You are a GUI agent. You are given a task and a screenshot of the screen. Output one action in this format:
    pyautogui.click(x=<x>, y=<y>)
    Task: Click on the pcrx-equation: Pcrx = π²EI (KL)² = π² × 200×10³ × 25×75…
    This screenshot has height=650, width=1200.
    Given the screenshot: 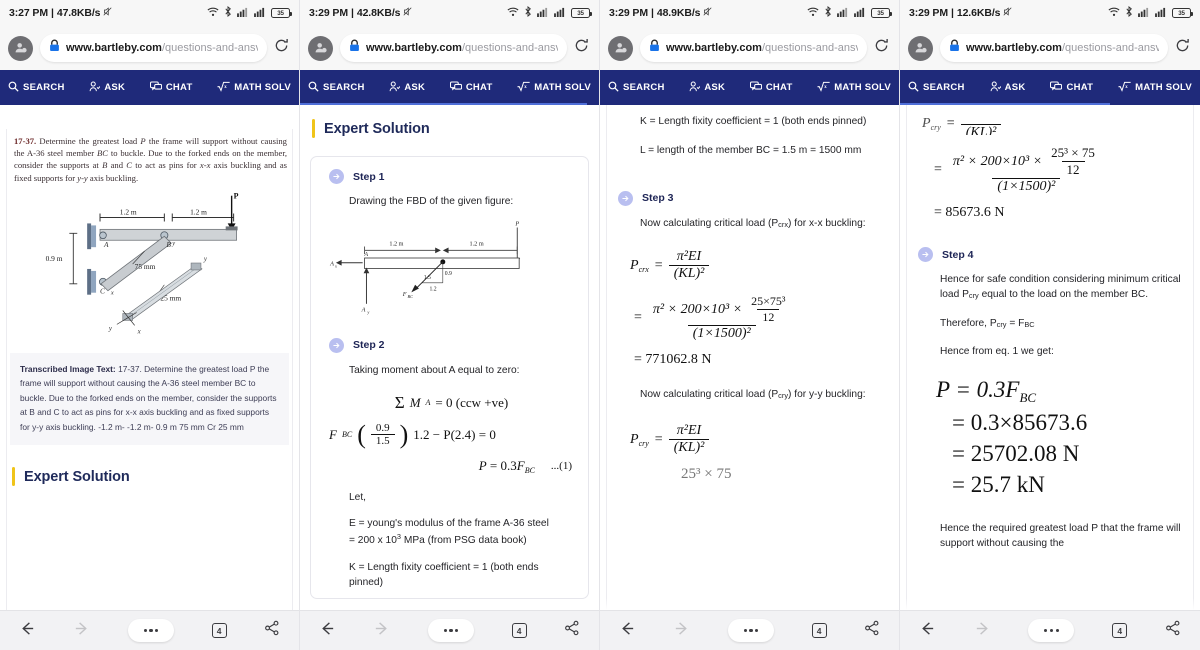 What is the action you would take?
    pyautogui.click(x=749, y=299)
    